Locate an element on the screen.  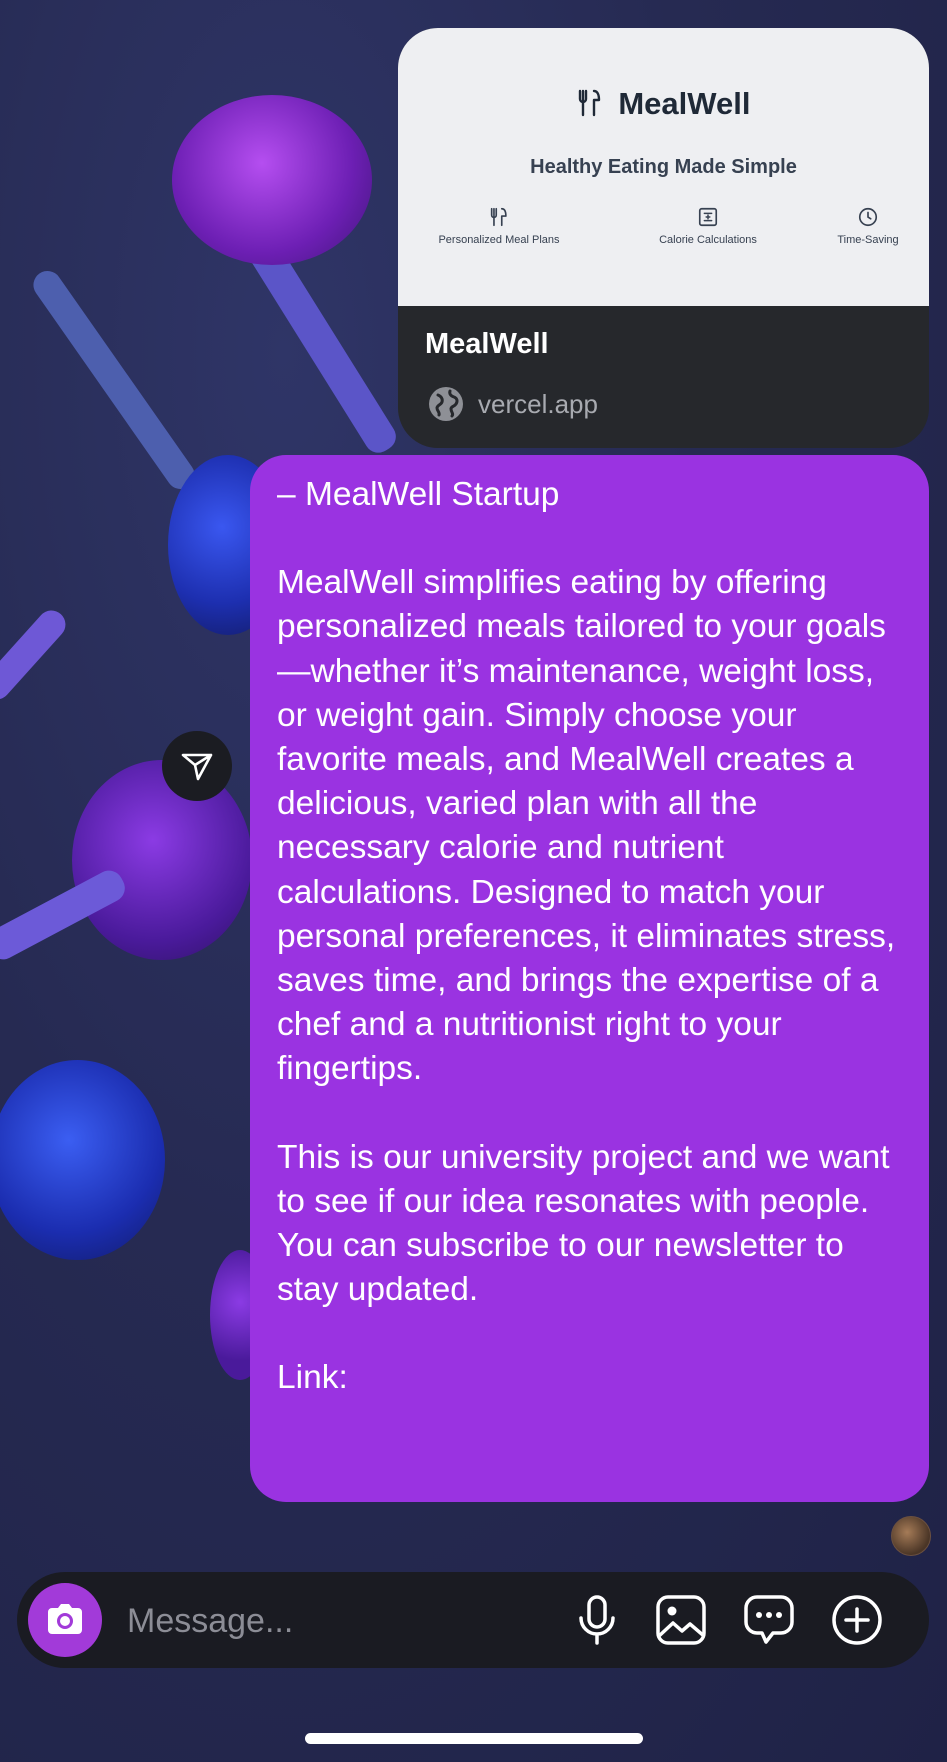
preview-tagline: Healthy Eating Made Simple is located at coordinates (663, 167).